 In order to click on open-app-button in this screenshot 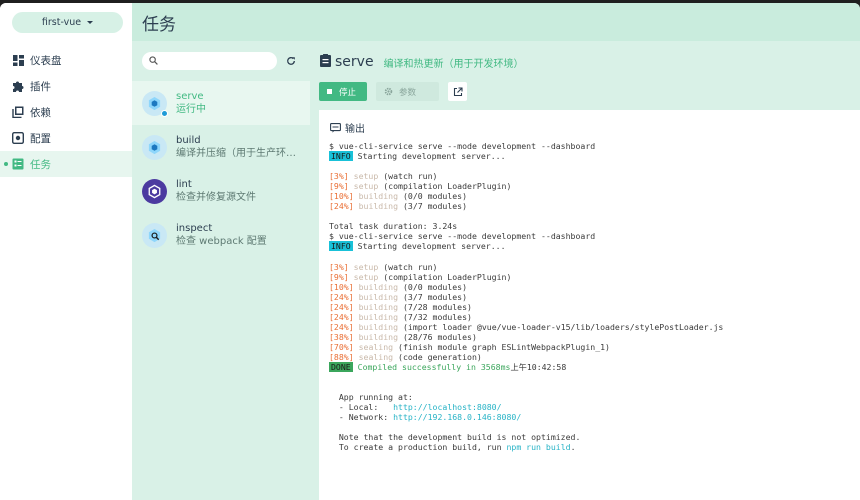, I will do `click(457, 91)`.